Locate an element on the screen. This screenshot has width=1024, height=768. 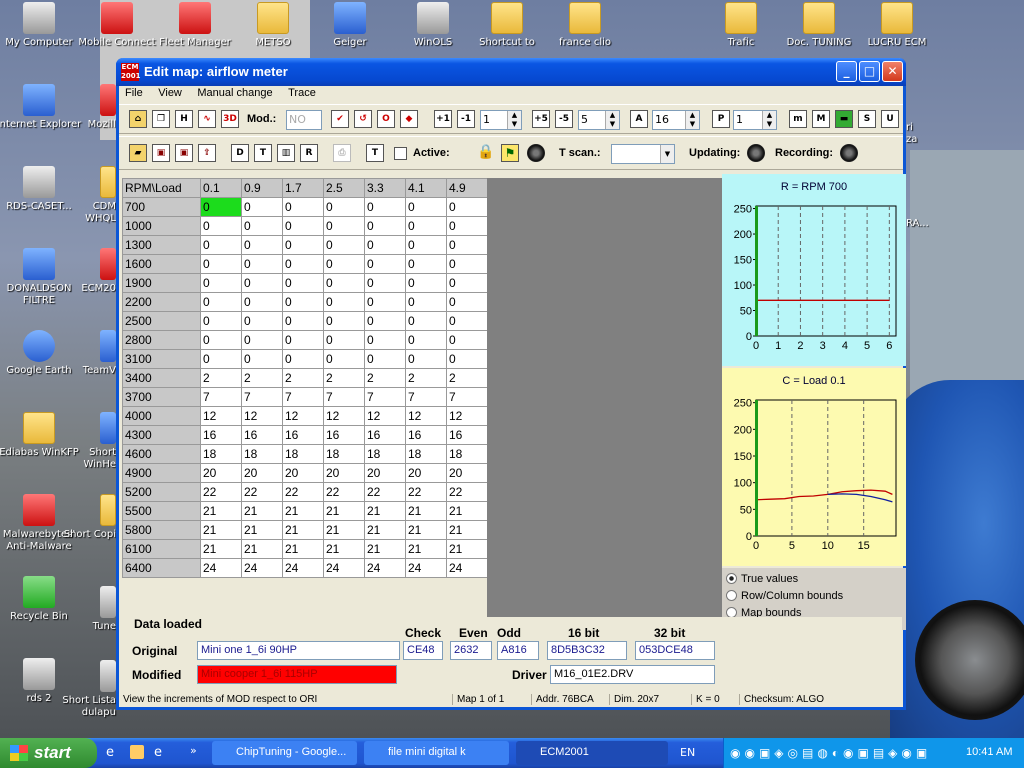
export-icon: ⇪ is located at coordinates (207, 153).